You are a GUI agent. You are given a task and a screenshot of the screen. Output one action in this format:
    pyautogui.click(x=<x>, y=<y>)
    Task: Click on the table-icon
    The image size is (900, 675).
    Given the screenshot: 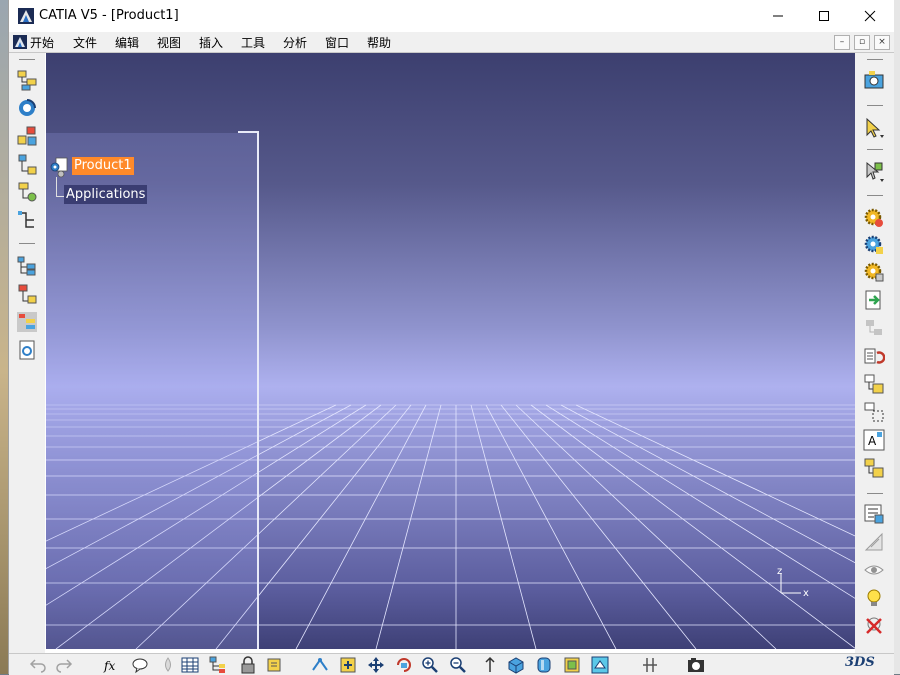 What is the action you would take?
    pyautogui.click(x=874, y=468)
    